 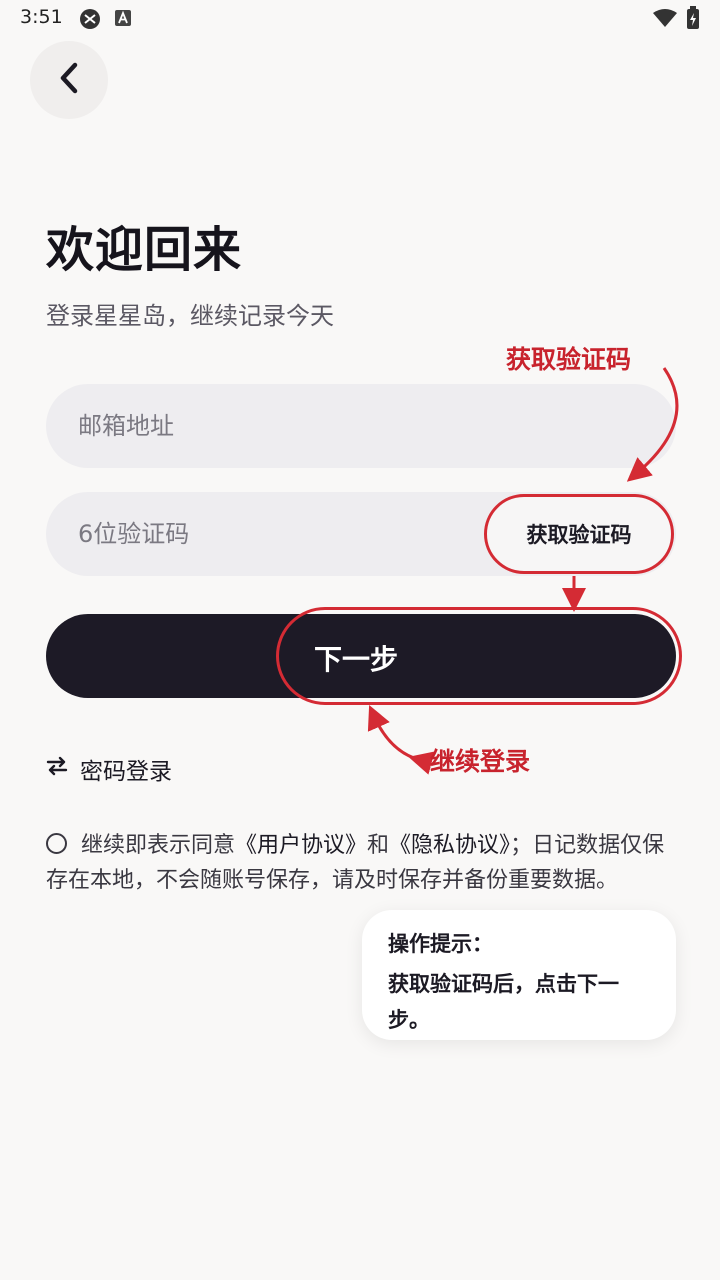 What do you see at coordinates (503, 1002) in the screenshot?
I see `tip-text: 获取验证码后，点击下一步。` at bounding box center [503, 1002].